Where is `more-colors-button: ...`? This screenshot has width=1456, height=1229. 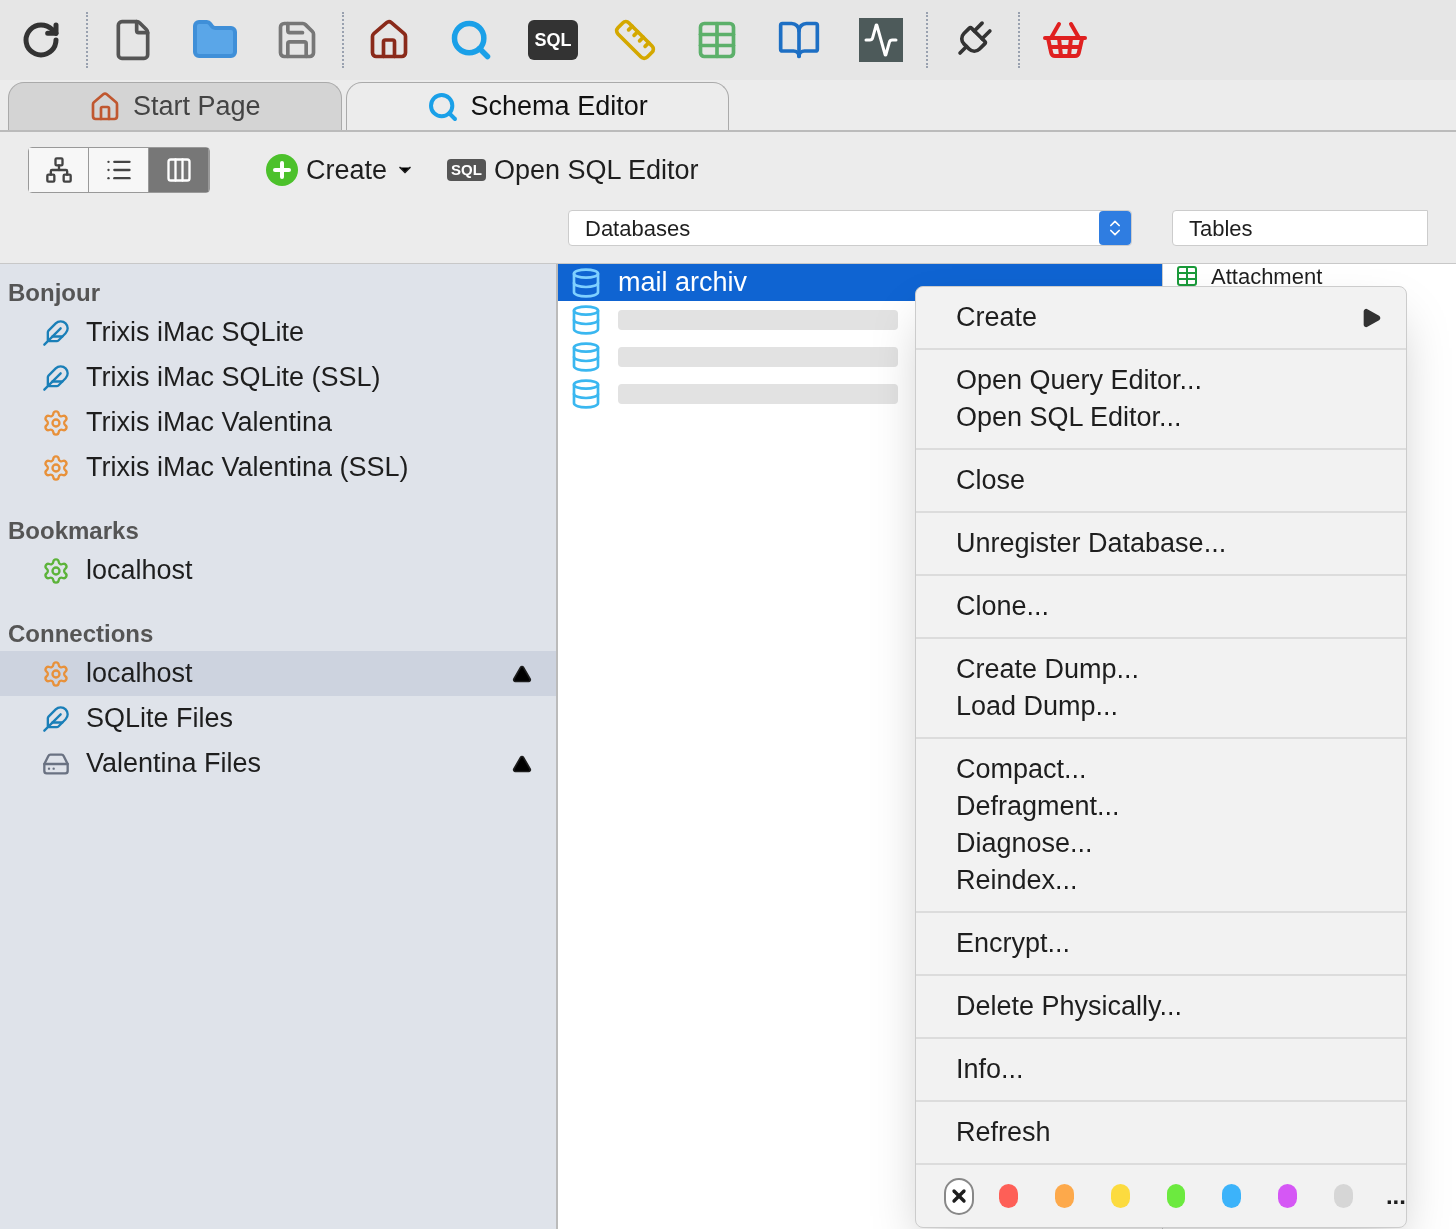 more-colors-button: ... is located at coordinates (1395, 1196).